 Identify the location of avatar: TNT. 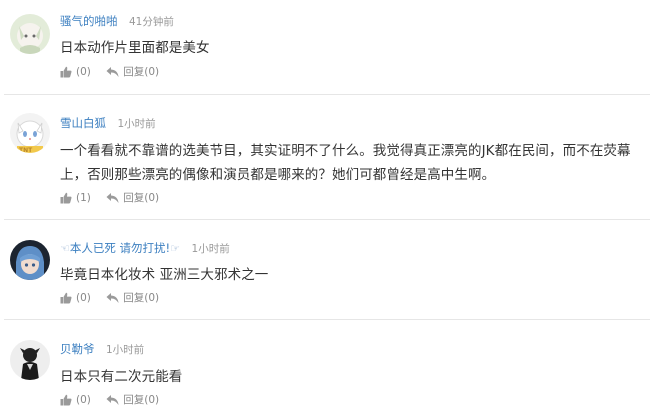
(30, 133).